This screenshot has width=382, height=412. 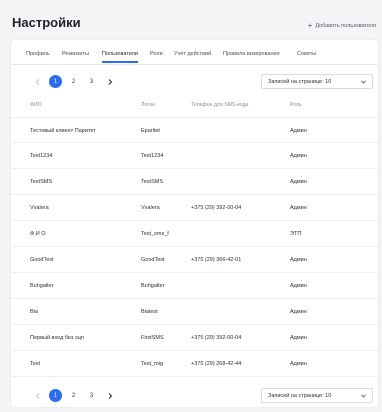 I want to click on cell-name: Test1234, so click(x=41, y=156).